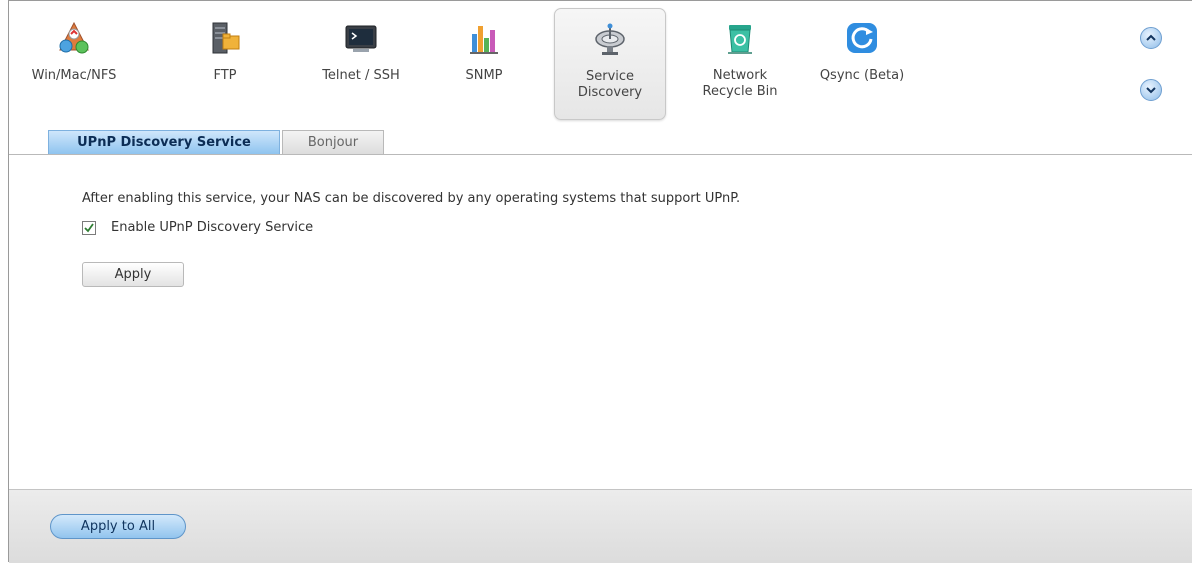  Describe the element at coordinates (600, 526) in the screenshot. I see `footer-bar` at that location.